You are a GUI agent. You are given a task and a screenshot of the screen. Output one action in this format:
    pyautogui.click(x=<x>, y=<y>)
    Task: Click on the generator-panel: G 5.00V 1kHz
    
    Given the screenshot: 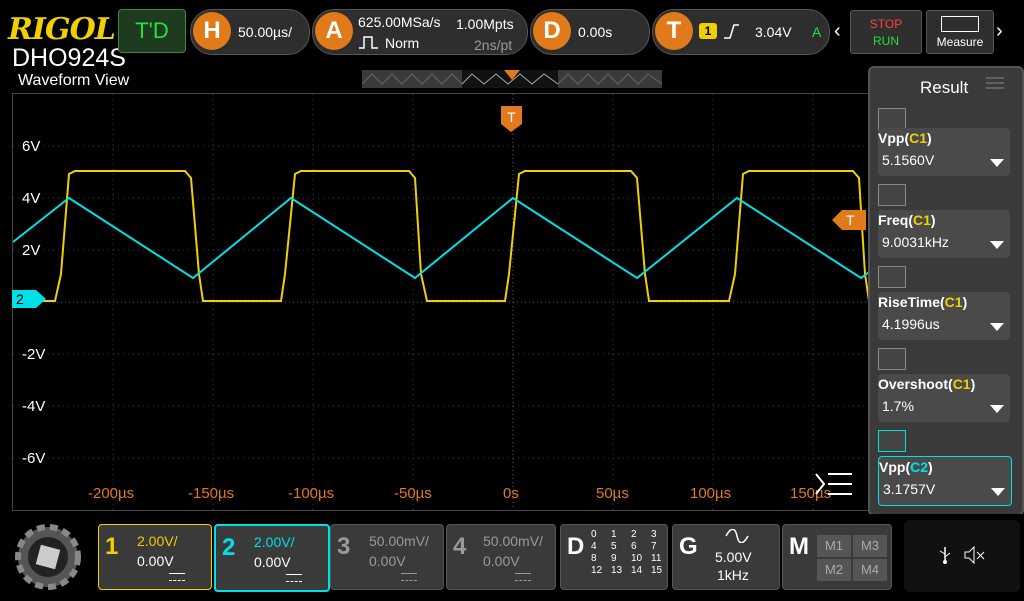 What is the action you would take?
    pyautogui.click(x=726, y=557)
    